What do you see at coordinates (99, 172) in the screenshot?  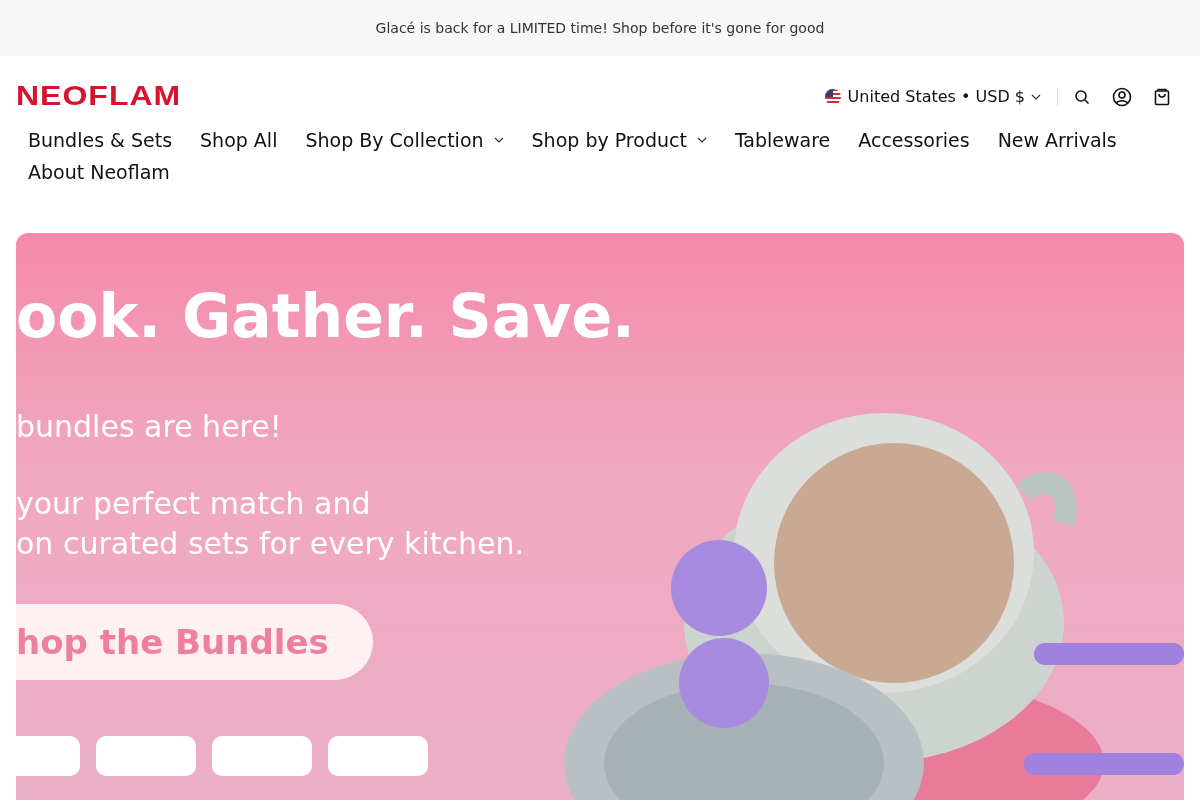 I see `nav-link: About Neoflam` at bounding box center [99, 172].